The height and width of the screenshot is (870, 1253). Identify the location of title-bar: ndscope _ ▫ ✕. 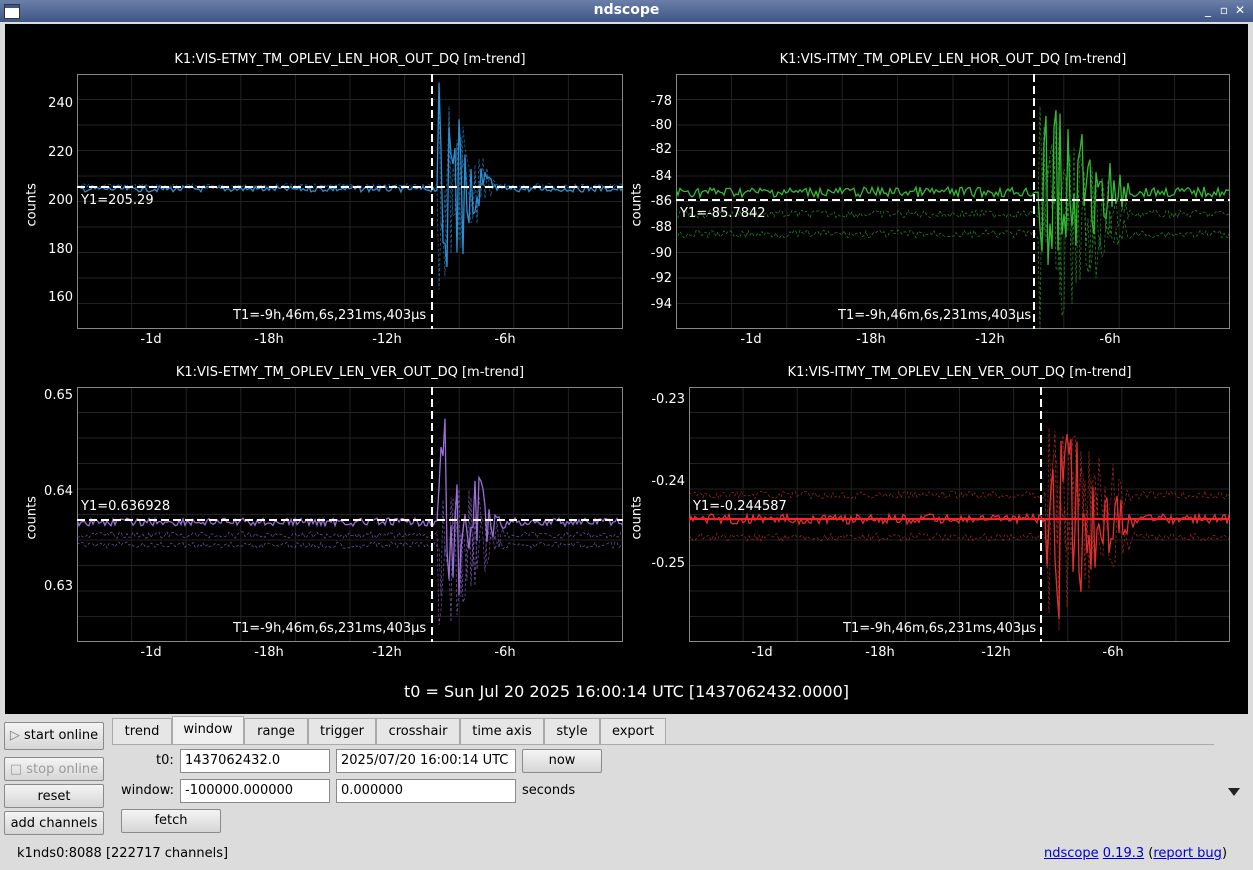
(626, 11).